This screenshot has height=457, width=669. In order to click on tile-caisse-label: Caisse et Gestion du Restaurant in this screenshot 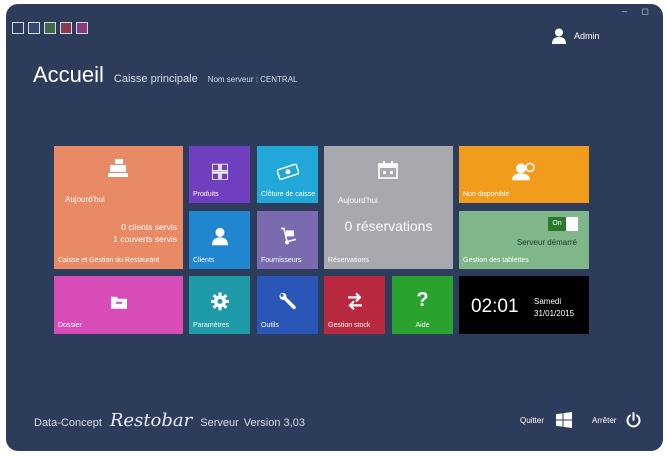, I will do `click(109, 260)`.